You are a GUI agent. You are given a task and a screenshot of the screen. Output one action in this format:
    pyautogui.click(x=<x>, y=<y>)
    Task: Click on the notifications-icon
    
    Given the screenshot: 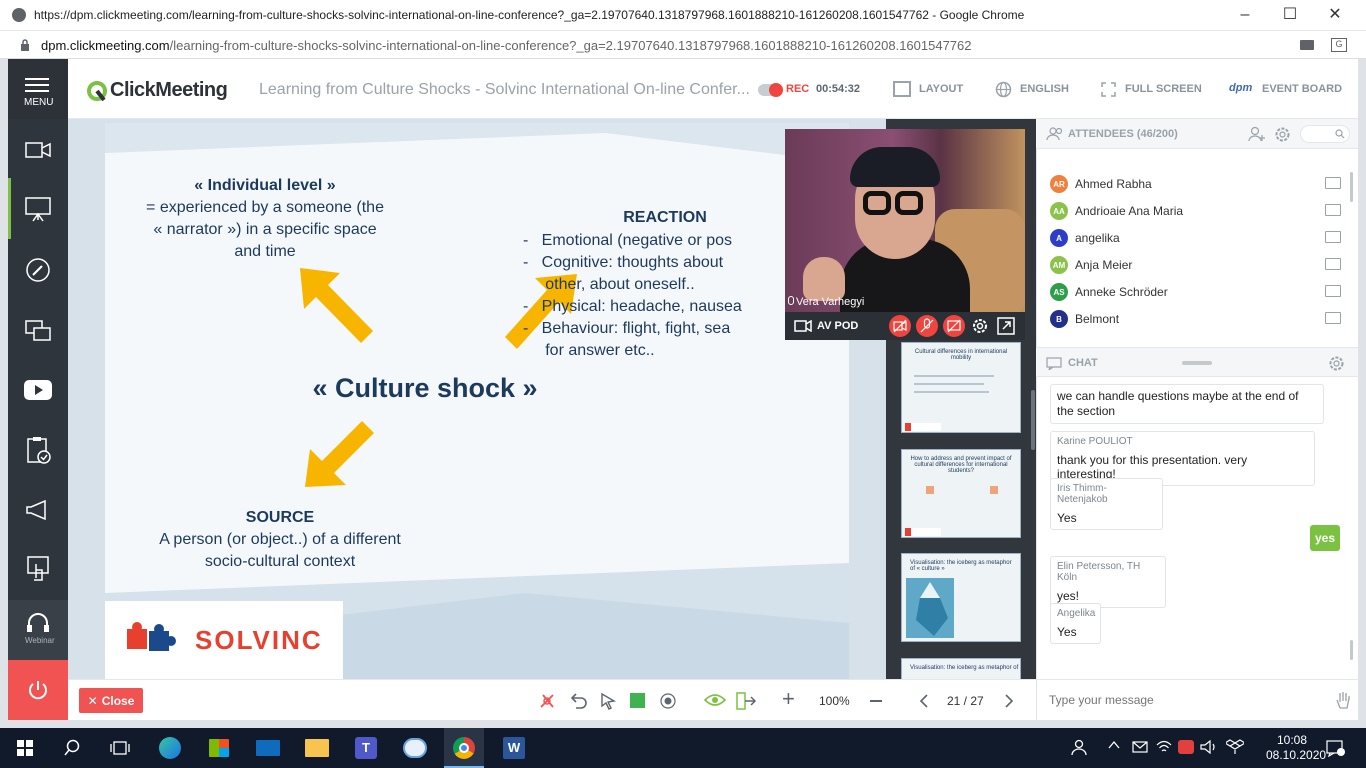 What is the action you would take?
    pyautogui.click(x=1335, y=748)
    